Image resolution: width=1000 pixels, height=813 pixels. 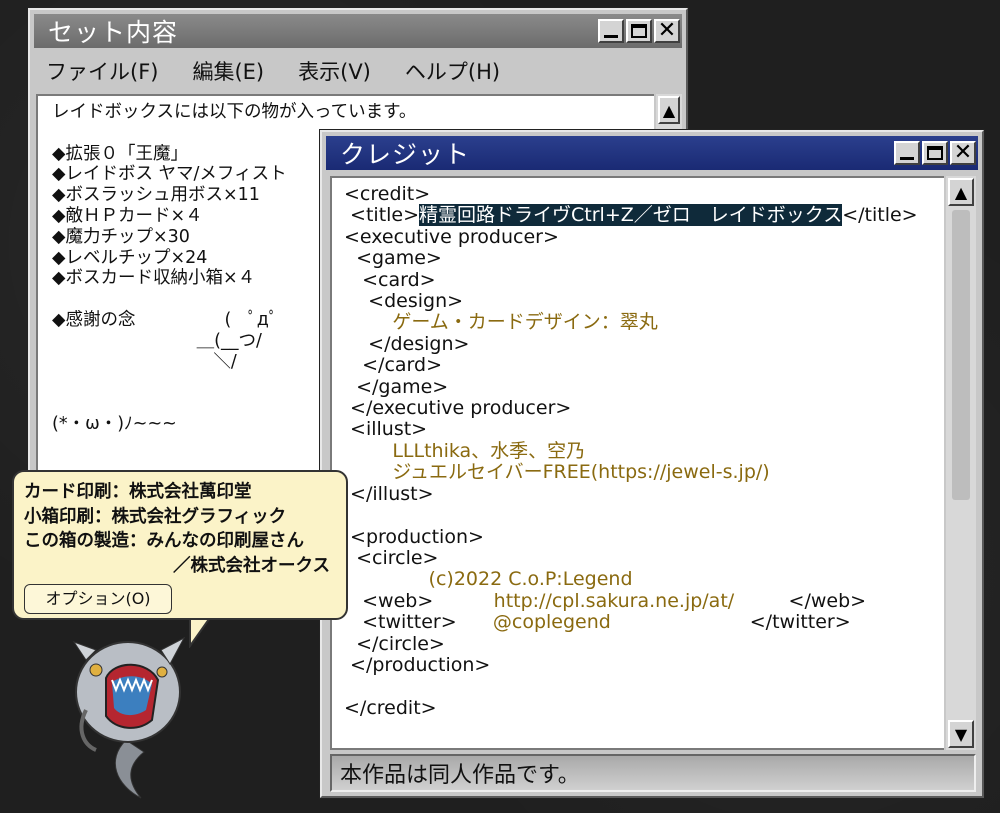 What do you see at coordinates (334, 71) in the screenshot?
I see `menu-view: 表示(V)` at bounding box center [334, 71].